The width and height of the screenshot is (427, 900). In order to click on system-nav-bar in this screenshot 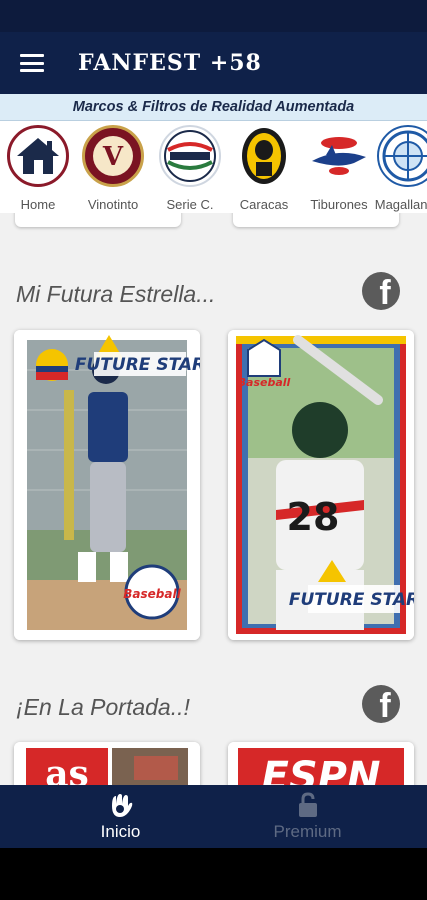, I will do `click(213, 874)`.